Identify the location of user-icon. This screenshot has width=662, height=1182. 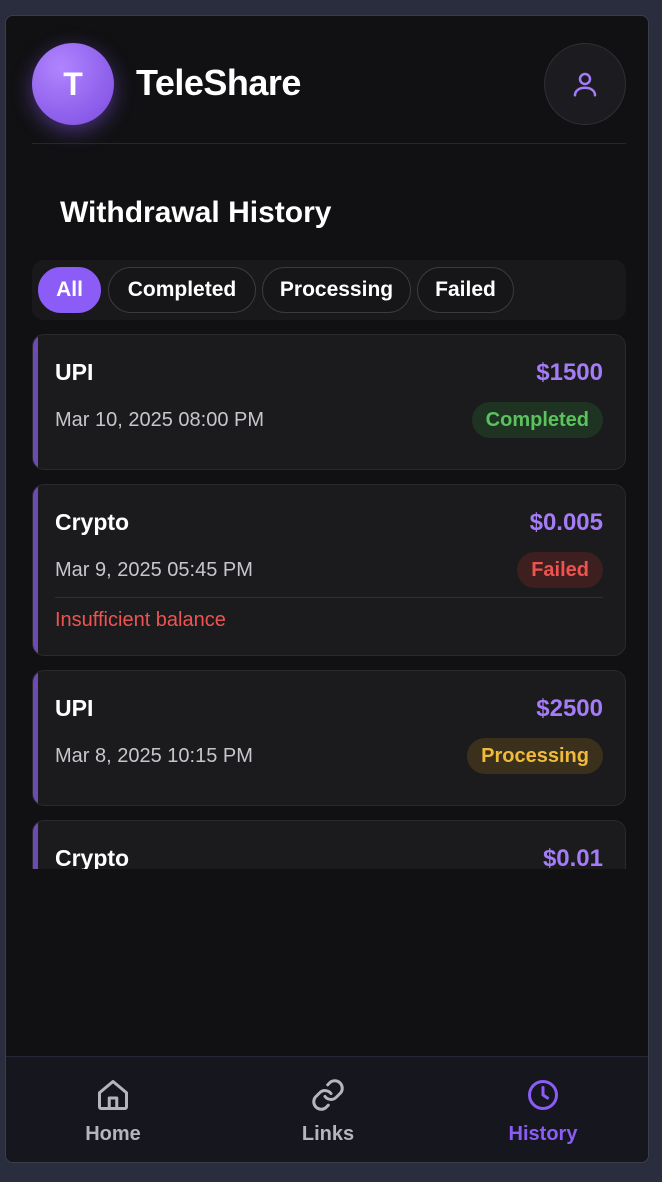
(585, 84).